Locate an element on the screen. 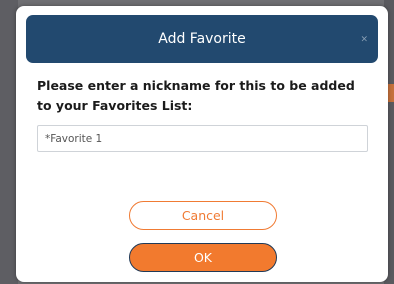  cancel-button: Cancel is located at coordinates (203, 215).